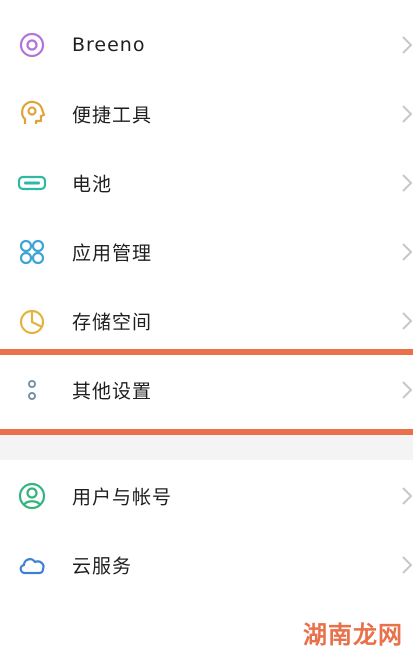 This screenshot has width=413, height=660. What do you see at coordinates (206, 44) in the screenshot?
I see `settings-item-breeno: Breeno` at bounding box center [206, 44].